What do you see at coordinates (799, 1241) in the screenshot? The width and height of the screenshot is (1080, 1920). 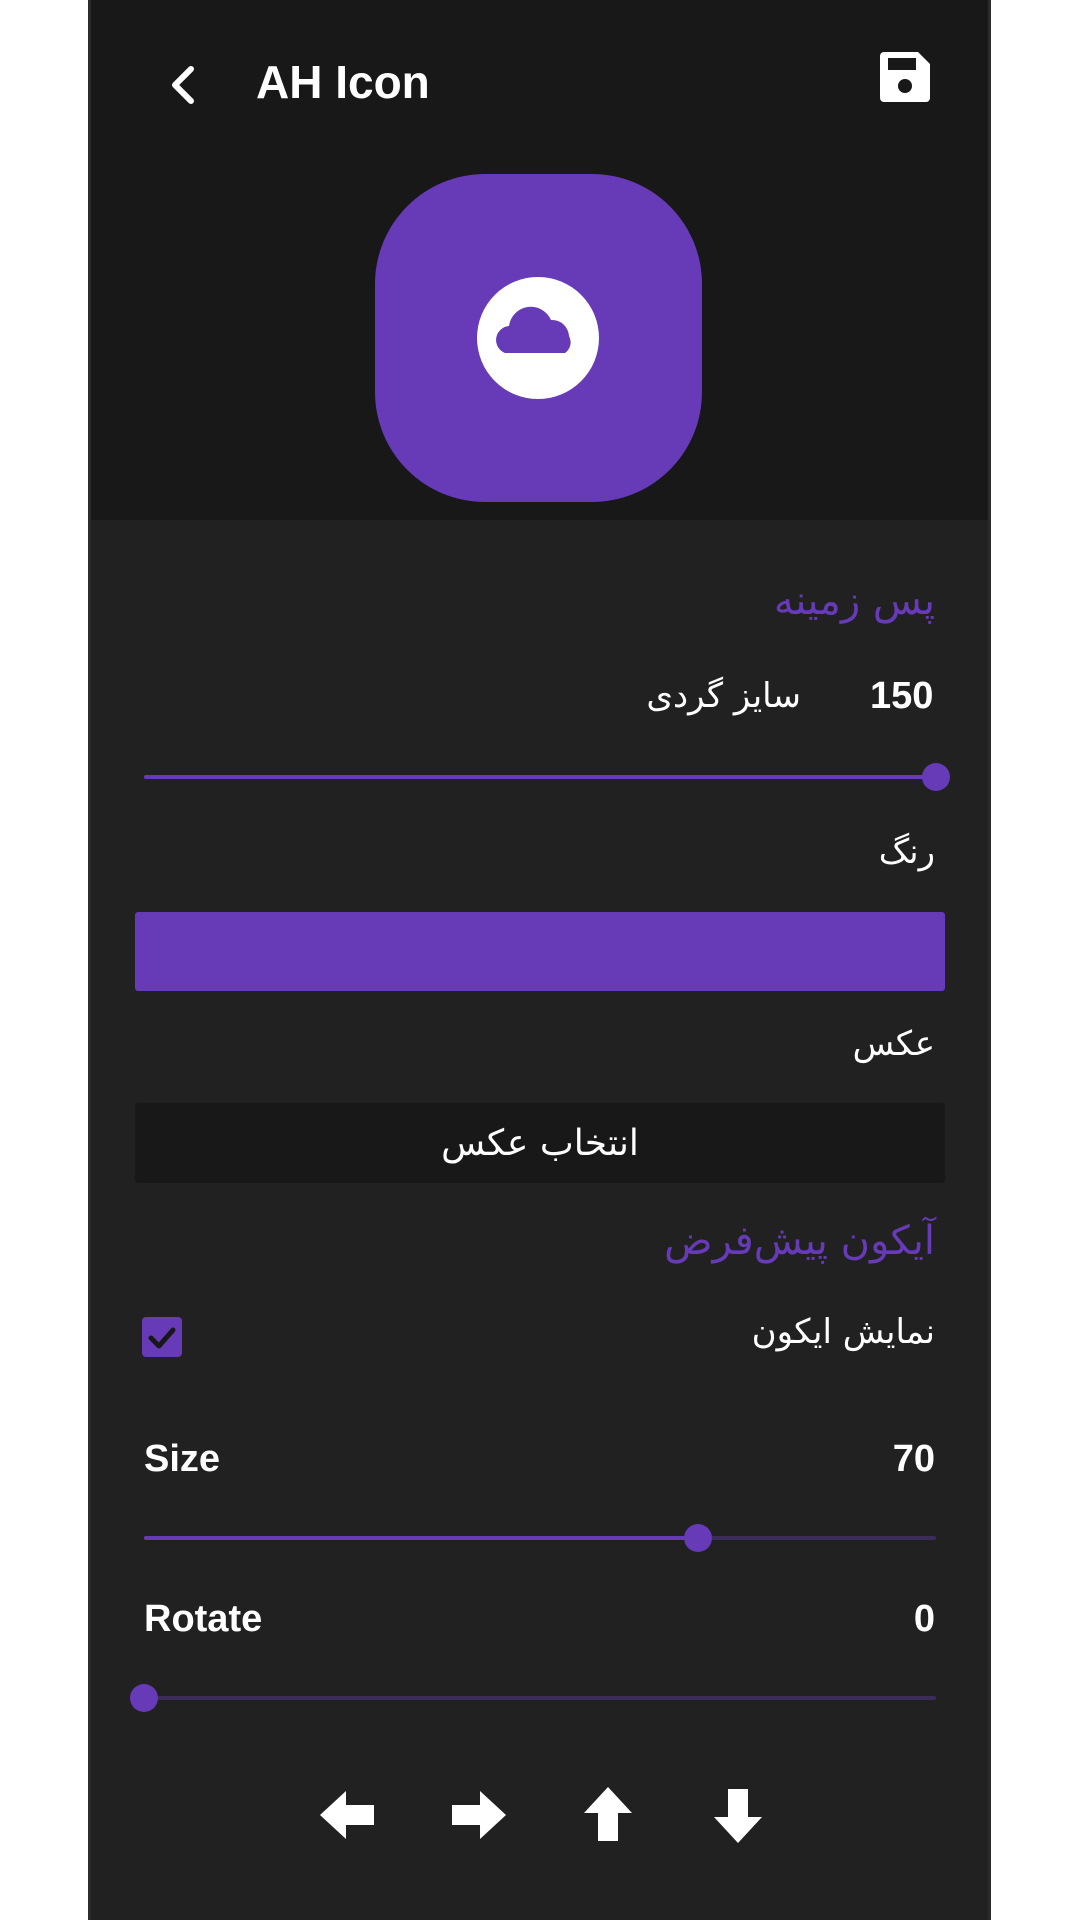 I see `default-icon-section-title: آیکون پیش‌فرض` at bounding box center [799, 1241].